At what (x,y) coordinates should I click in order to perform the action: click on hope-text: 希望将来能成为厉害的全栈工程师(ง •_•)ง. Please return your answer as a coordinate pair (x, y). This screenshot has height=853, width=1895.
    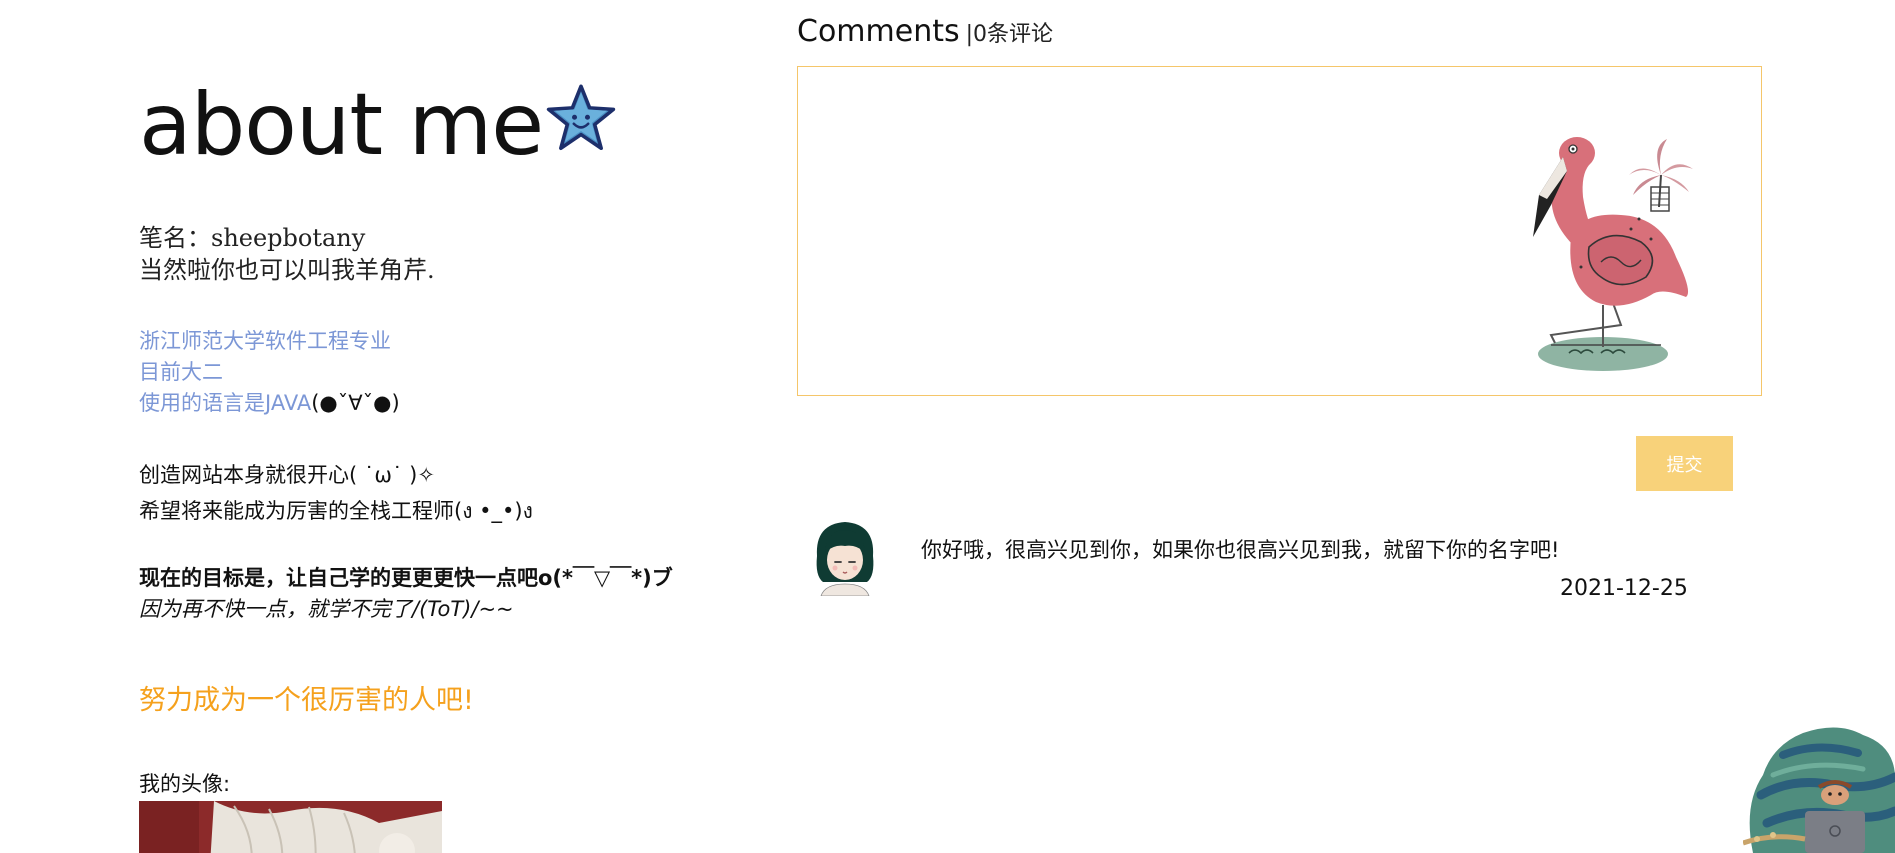
    Looking at the image, I should click on (336, 511).